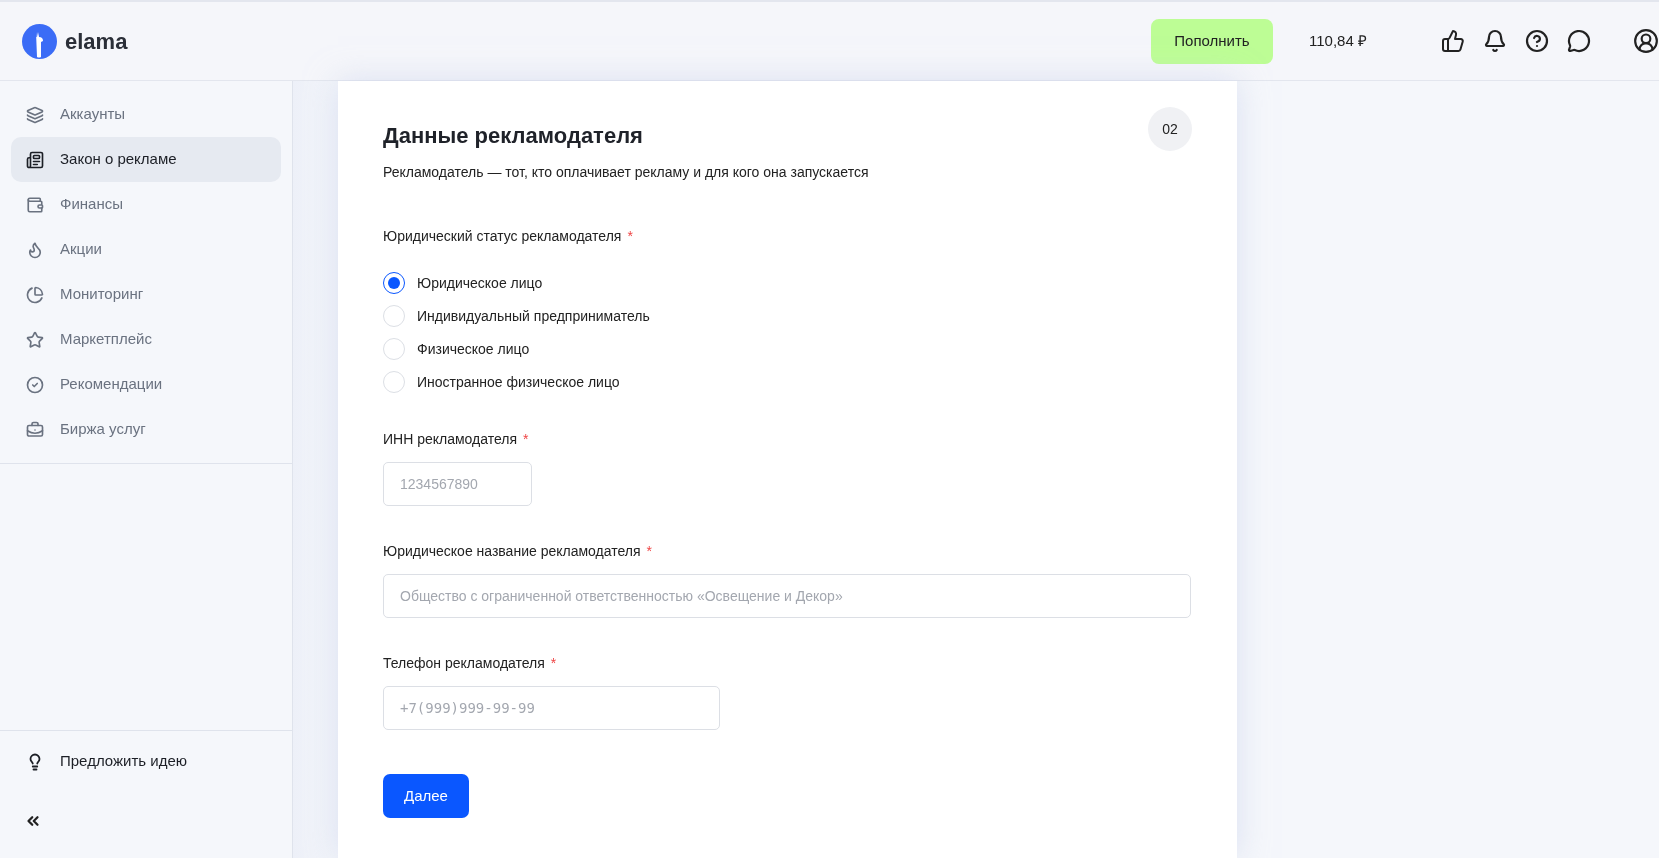  What do you see at coordinates (146, 294) in the screenshot?
I see `sidebar-item: Мониторинг` at bounding box center [146, 294].